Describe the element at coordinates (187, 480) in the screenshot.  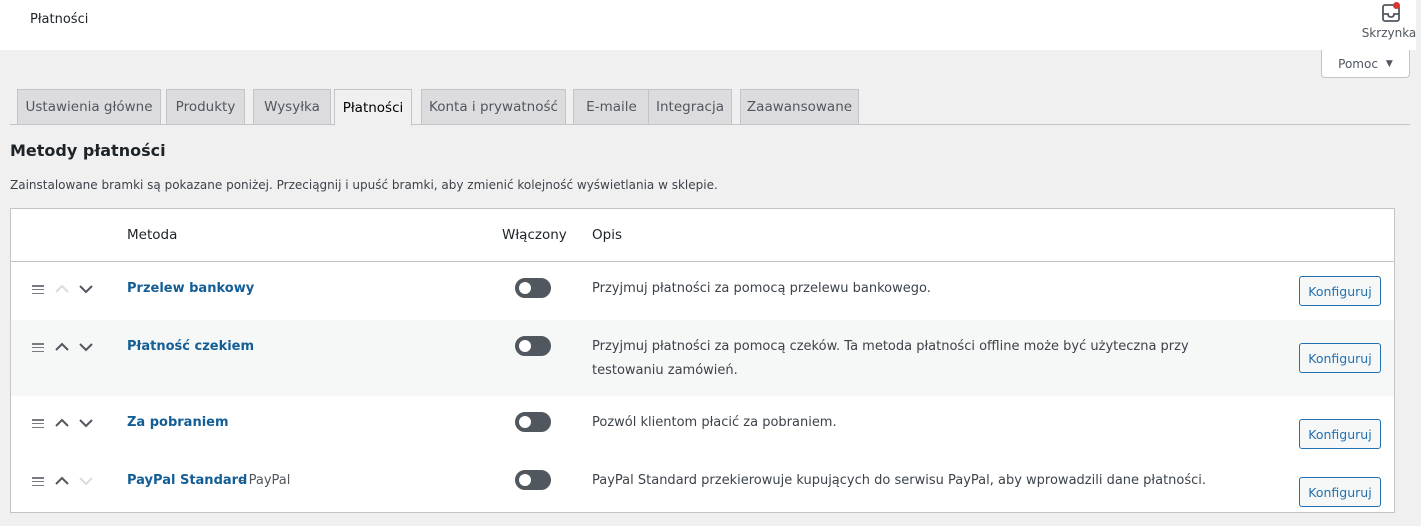
I see `method-link: PayPal Standard` at that location.